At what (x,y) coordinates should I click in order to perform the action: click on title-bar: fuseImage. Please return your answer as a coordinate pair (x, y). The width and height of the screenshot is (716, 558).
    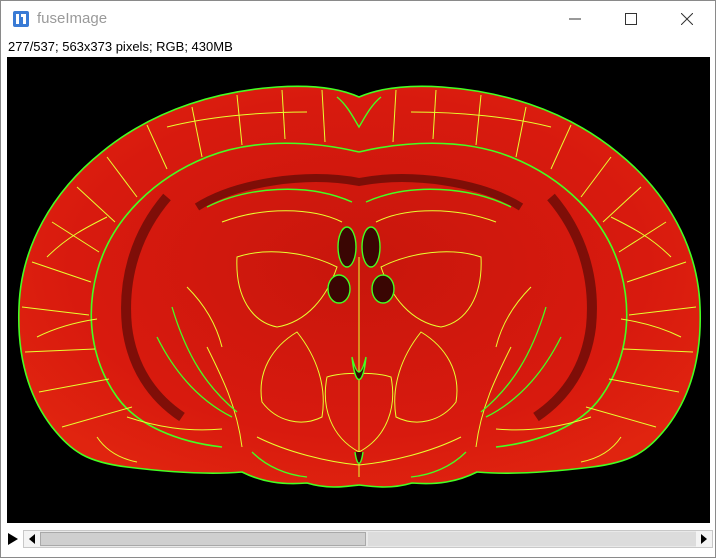
    Looking at the image, I should click on (358, 19).